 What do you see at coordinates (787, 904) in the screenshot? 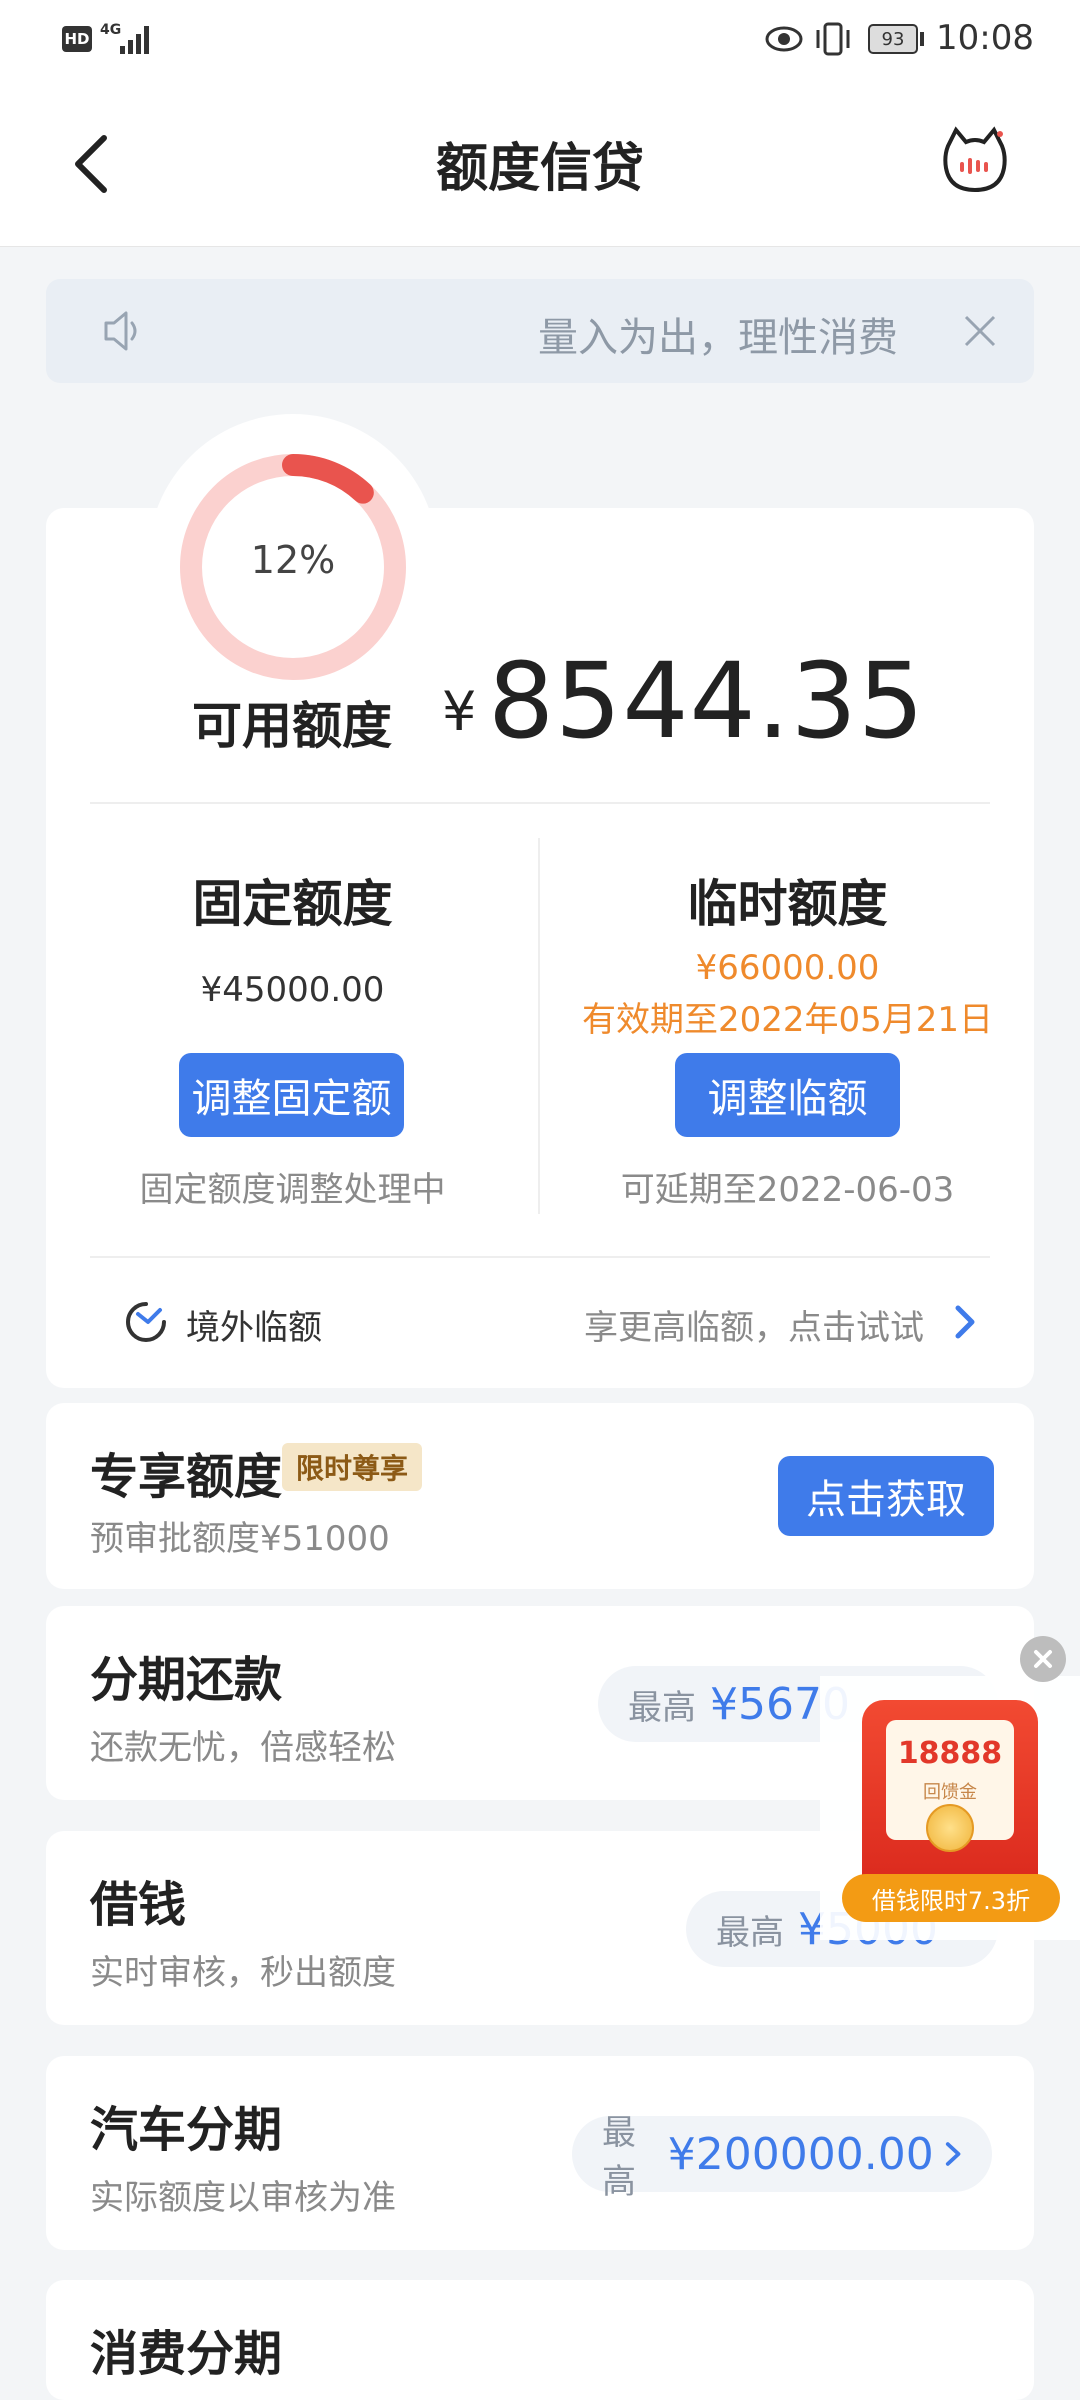
I see `temp-credit-title: 临时额度` at bounding box center [787, 904].